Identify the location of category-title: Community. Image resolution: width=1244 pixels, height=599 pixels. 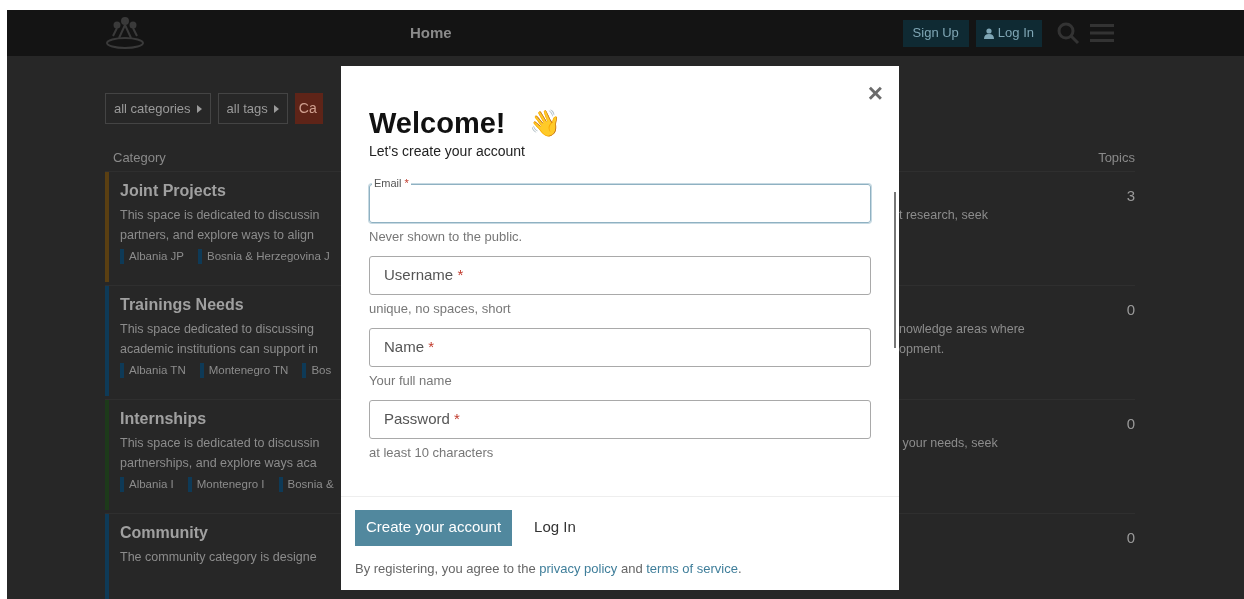
(164, 533).